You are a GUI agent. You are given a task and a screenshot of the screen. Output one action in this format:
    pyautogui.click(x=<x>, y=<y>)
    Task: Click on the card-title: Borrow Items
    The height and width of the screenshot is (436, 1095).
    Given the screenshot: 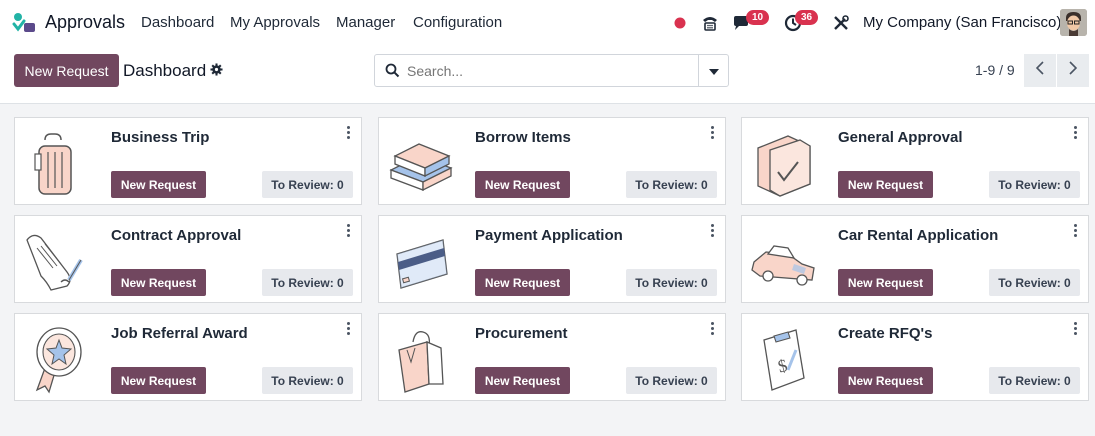 What is the action you would take?
    pyautogui.click(x=523, y=137)
    